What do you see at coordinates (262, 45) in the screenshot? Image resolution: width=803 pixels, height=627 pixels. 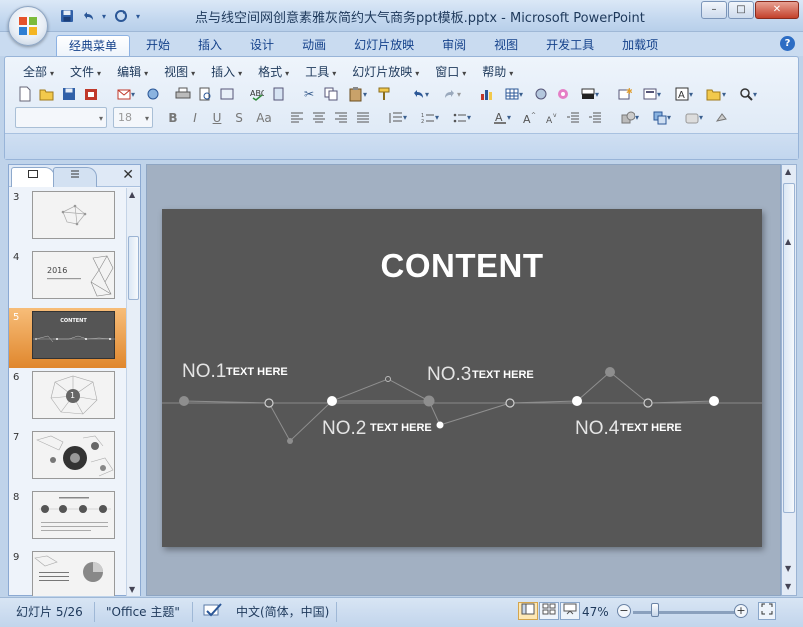 I see `tab-design: 设计` at bounding box center [262, 45].